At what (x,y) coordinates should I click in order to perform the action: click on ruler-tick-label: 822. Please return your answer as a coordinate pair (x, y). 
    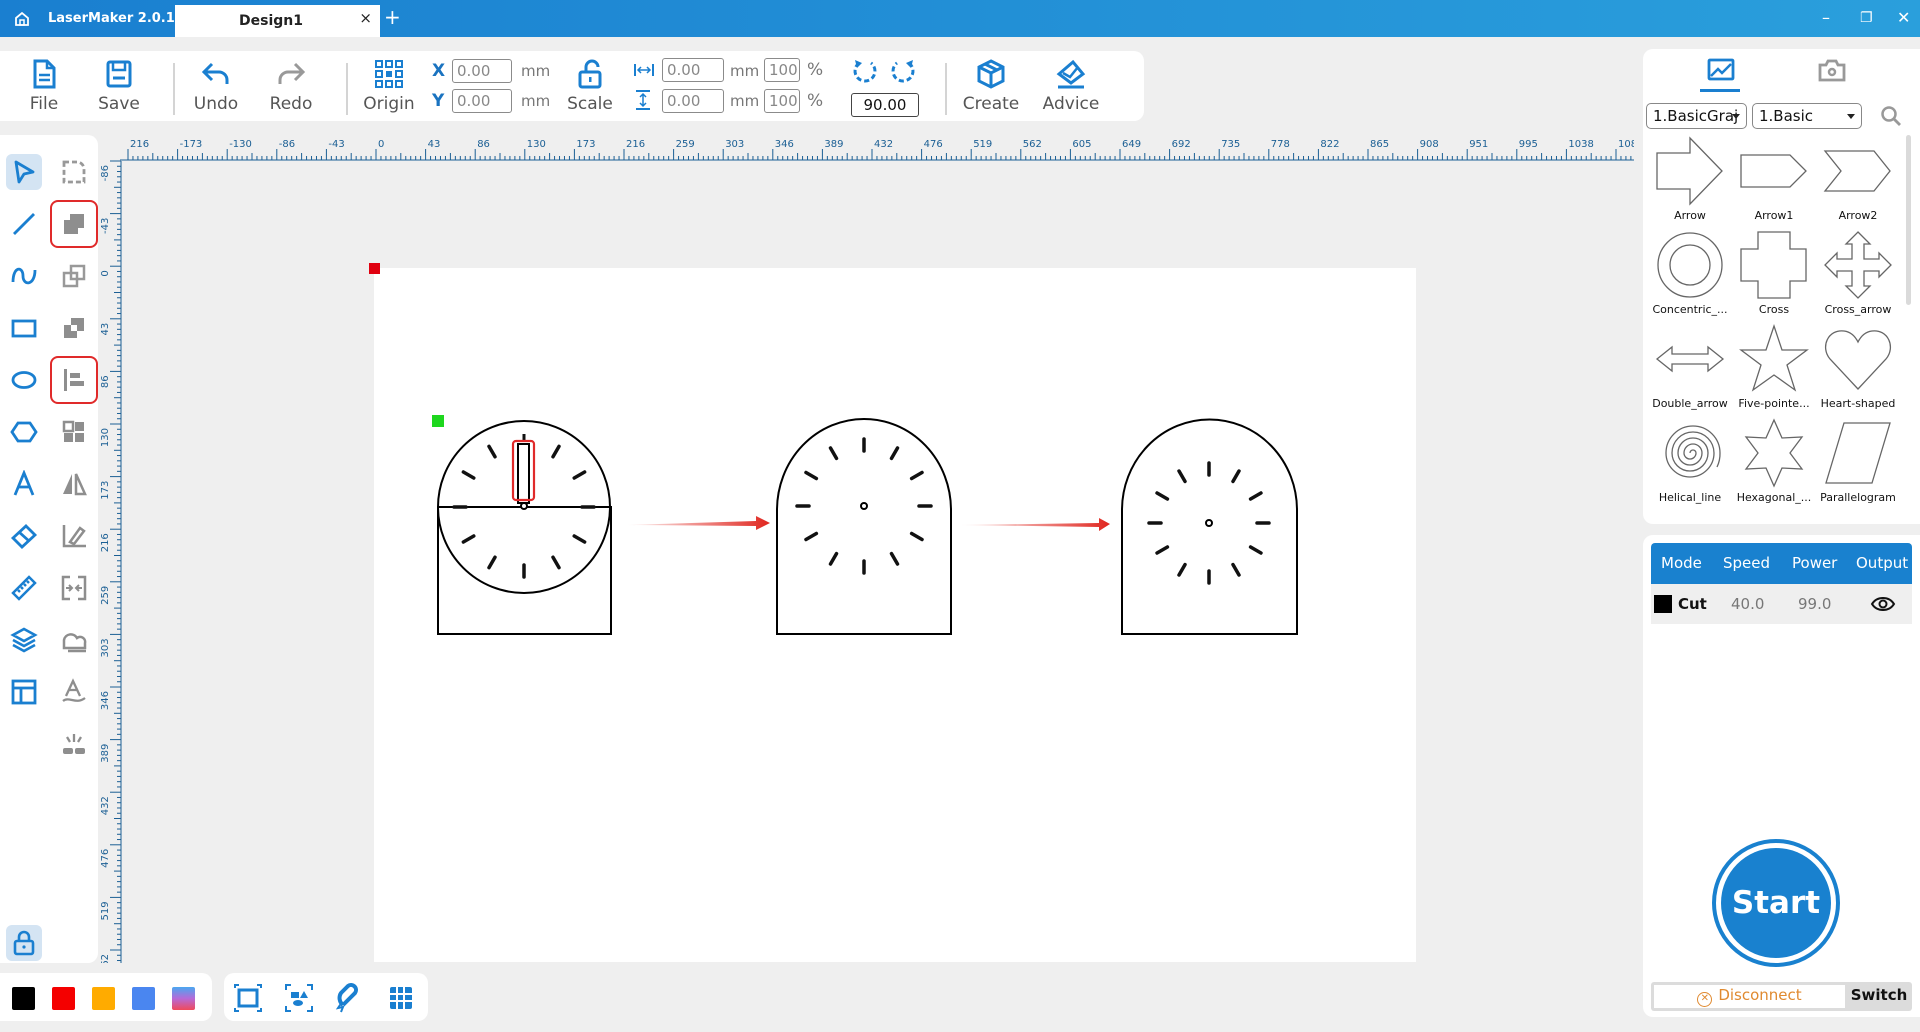
    Looking at the image, I should click on (1329, 144).